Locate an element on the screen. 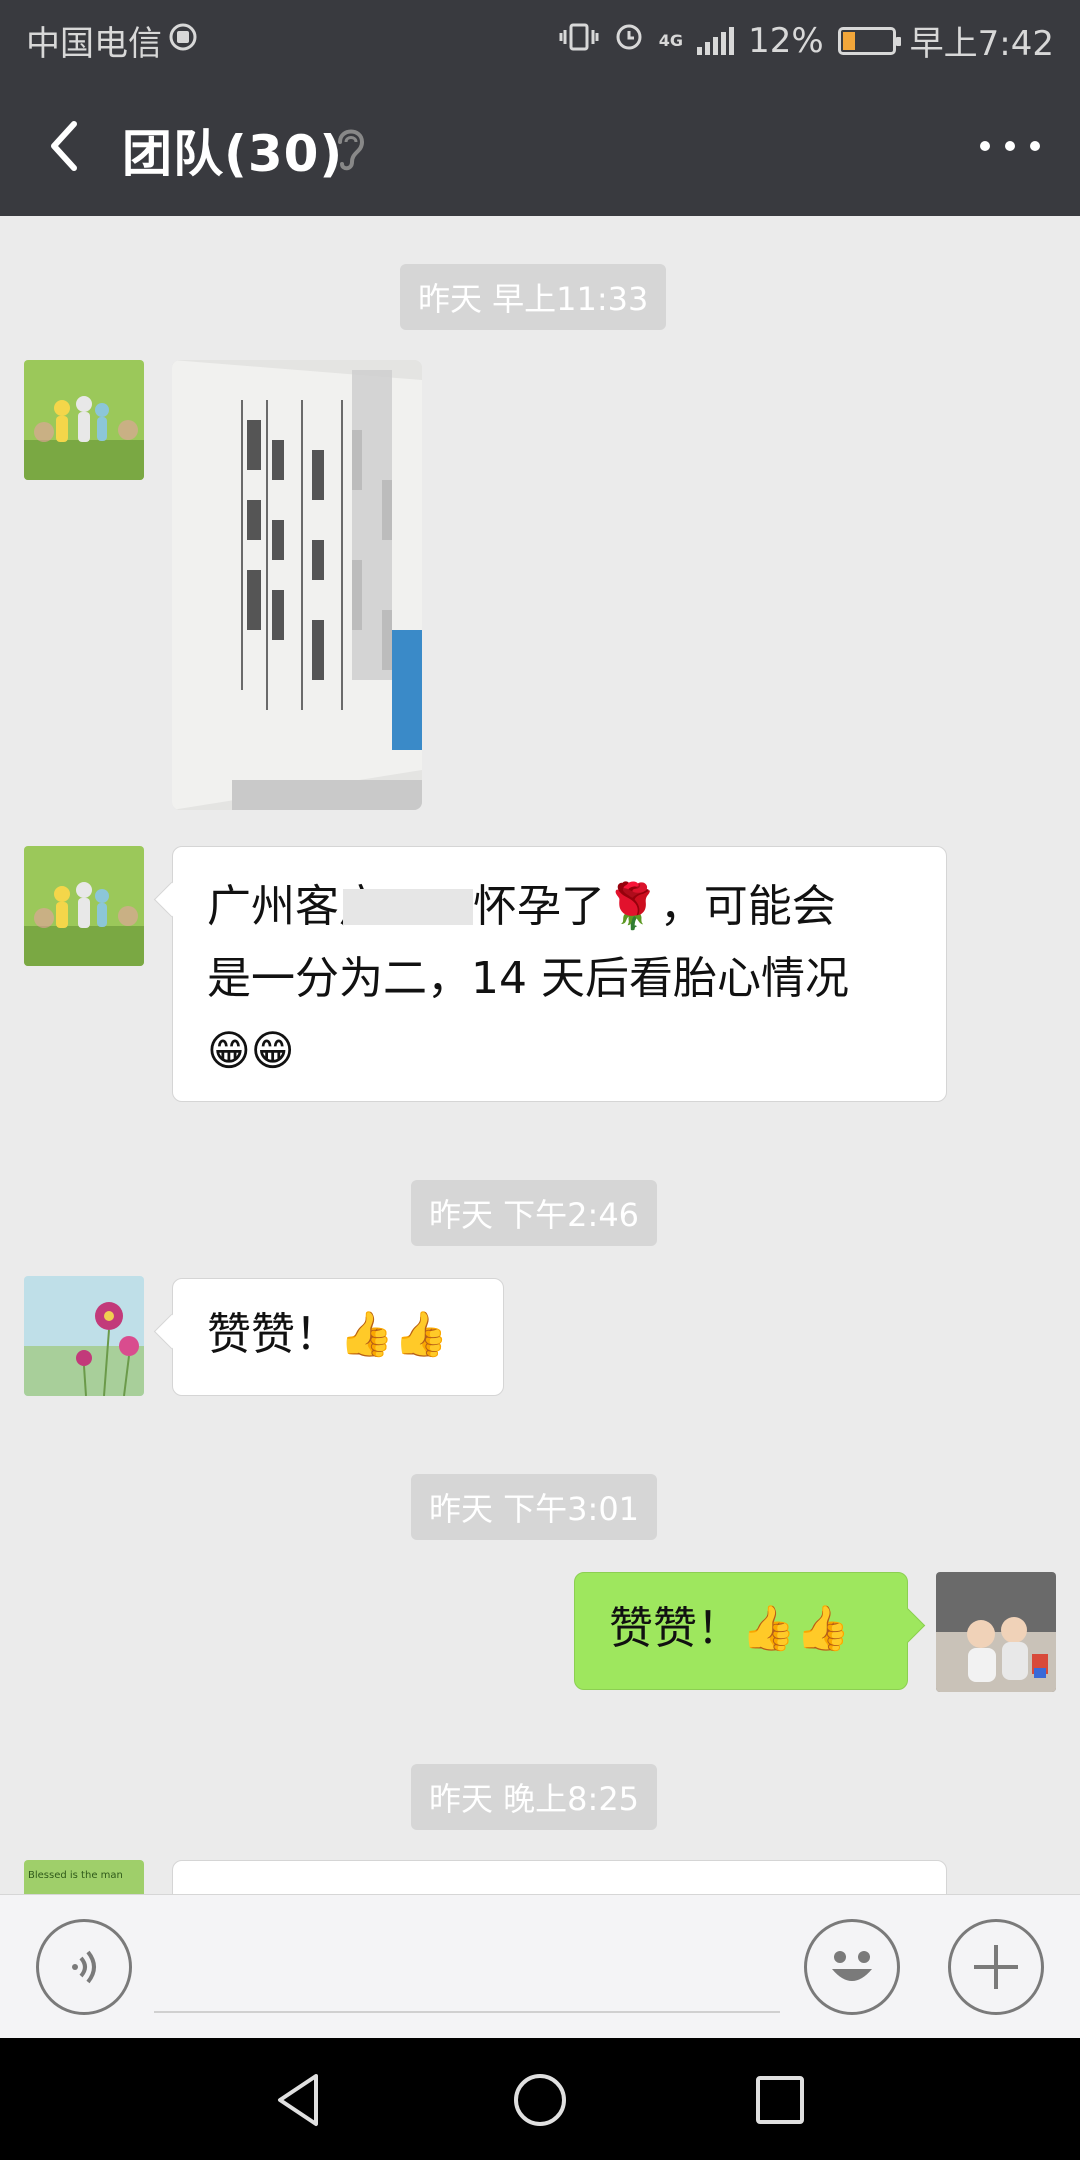 Image resolution: width=1080 pixels, height=2160 pixels. more-functions-button is located at coordinates (996, 1967).